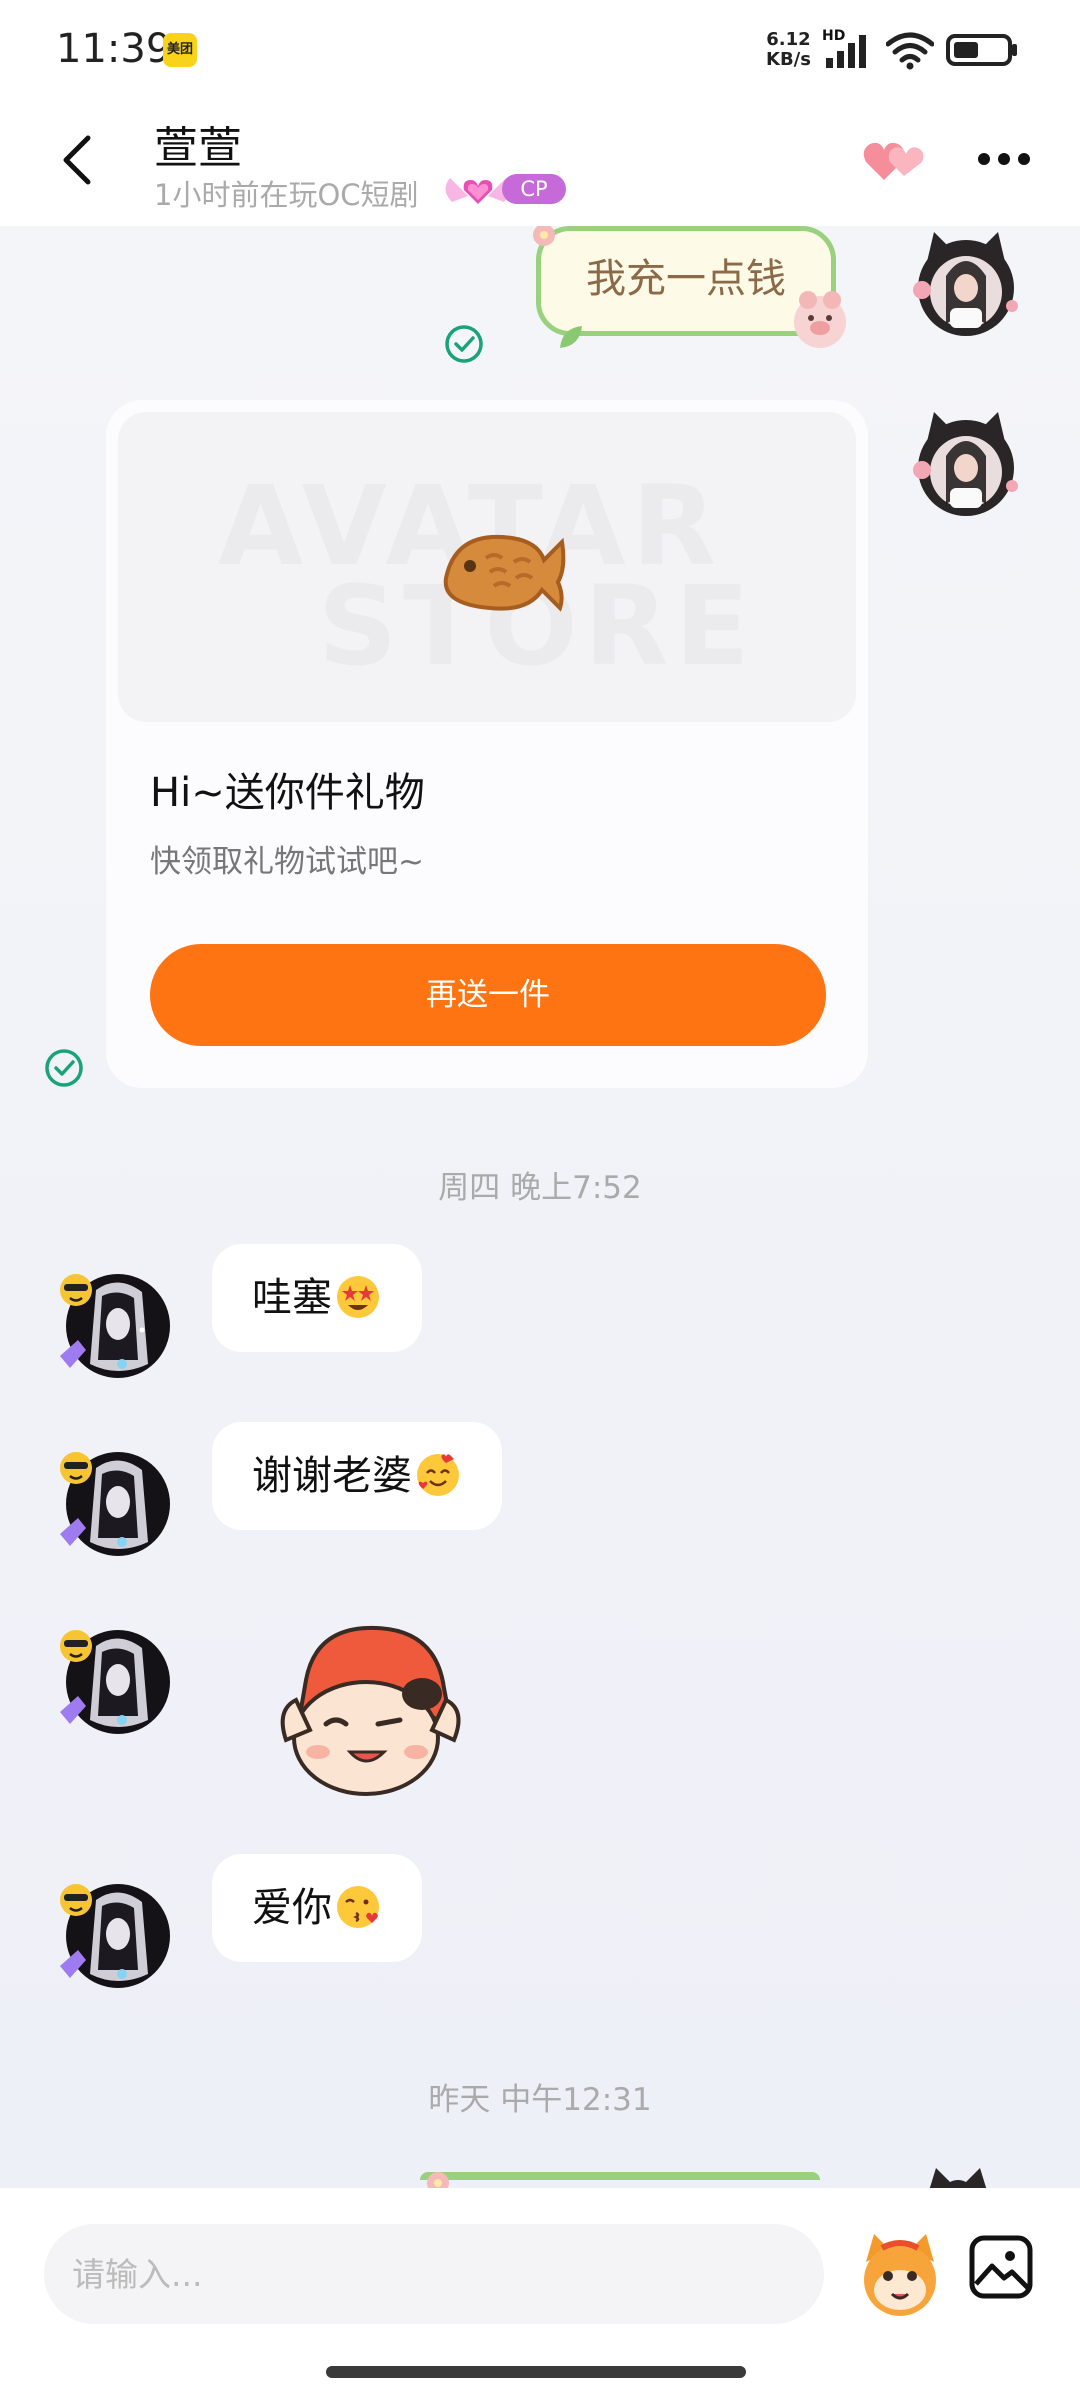 This screenshot has width=1080, height=2400. What do you see at coordinates (981, 50) in the screenshot?
I see `battery-icon` at bounding box center [981, 50].